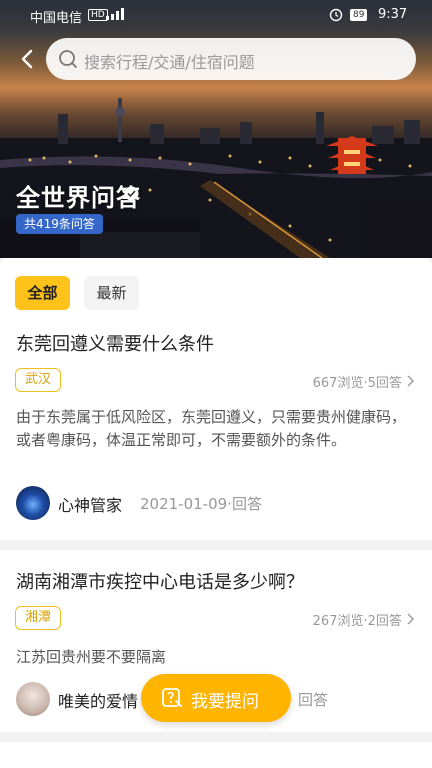 Image resolution: width=432 pixels, height=768 pixels. I want to click on search-input: 搜索行程/交通/住宿问题, so click(231, 59).